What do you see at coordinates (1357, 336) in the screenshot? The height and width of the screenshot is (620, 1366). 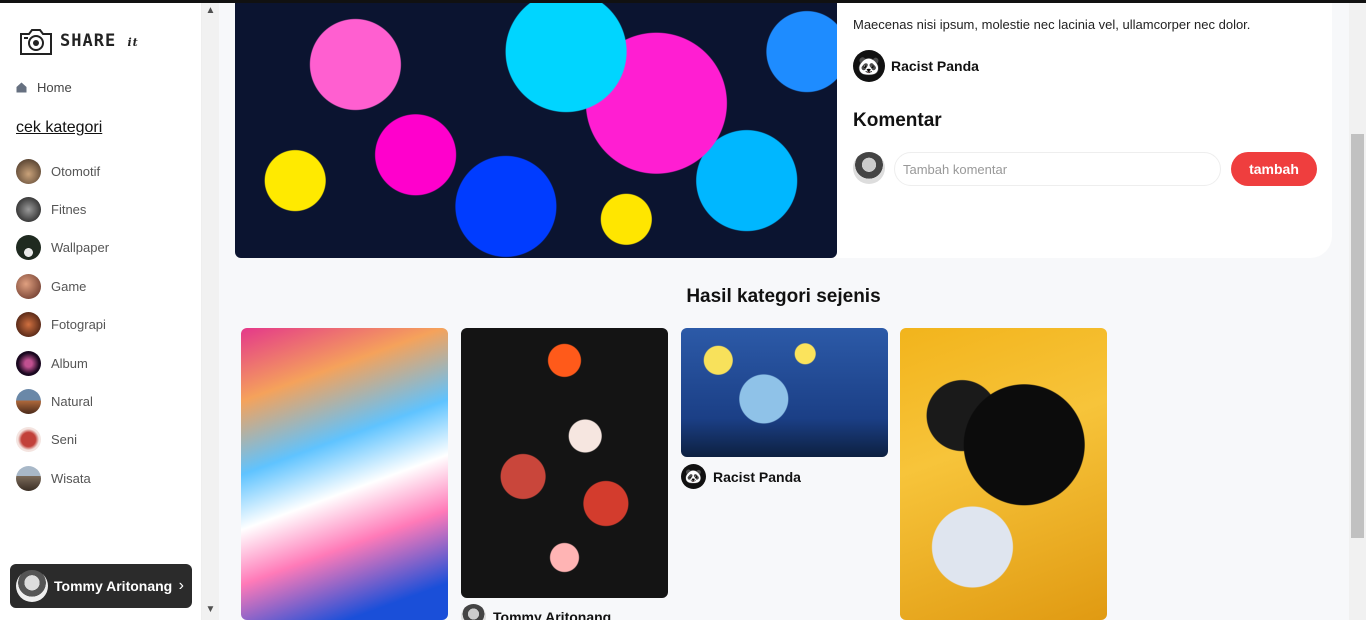 I see `scrollbar-thumb` at bounding box center [1357, 336].